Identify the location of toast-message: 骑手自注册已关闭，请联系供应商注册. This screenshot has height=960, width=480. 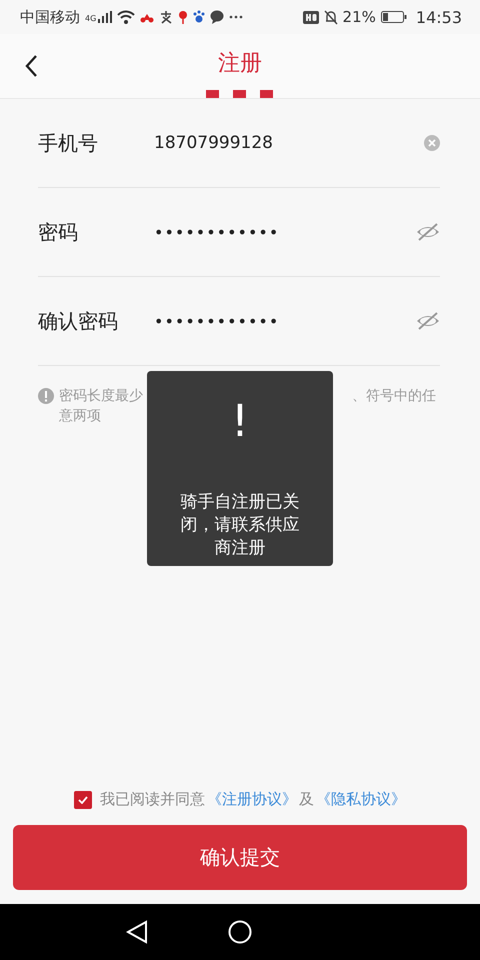
(240, 525).